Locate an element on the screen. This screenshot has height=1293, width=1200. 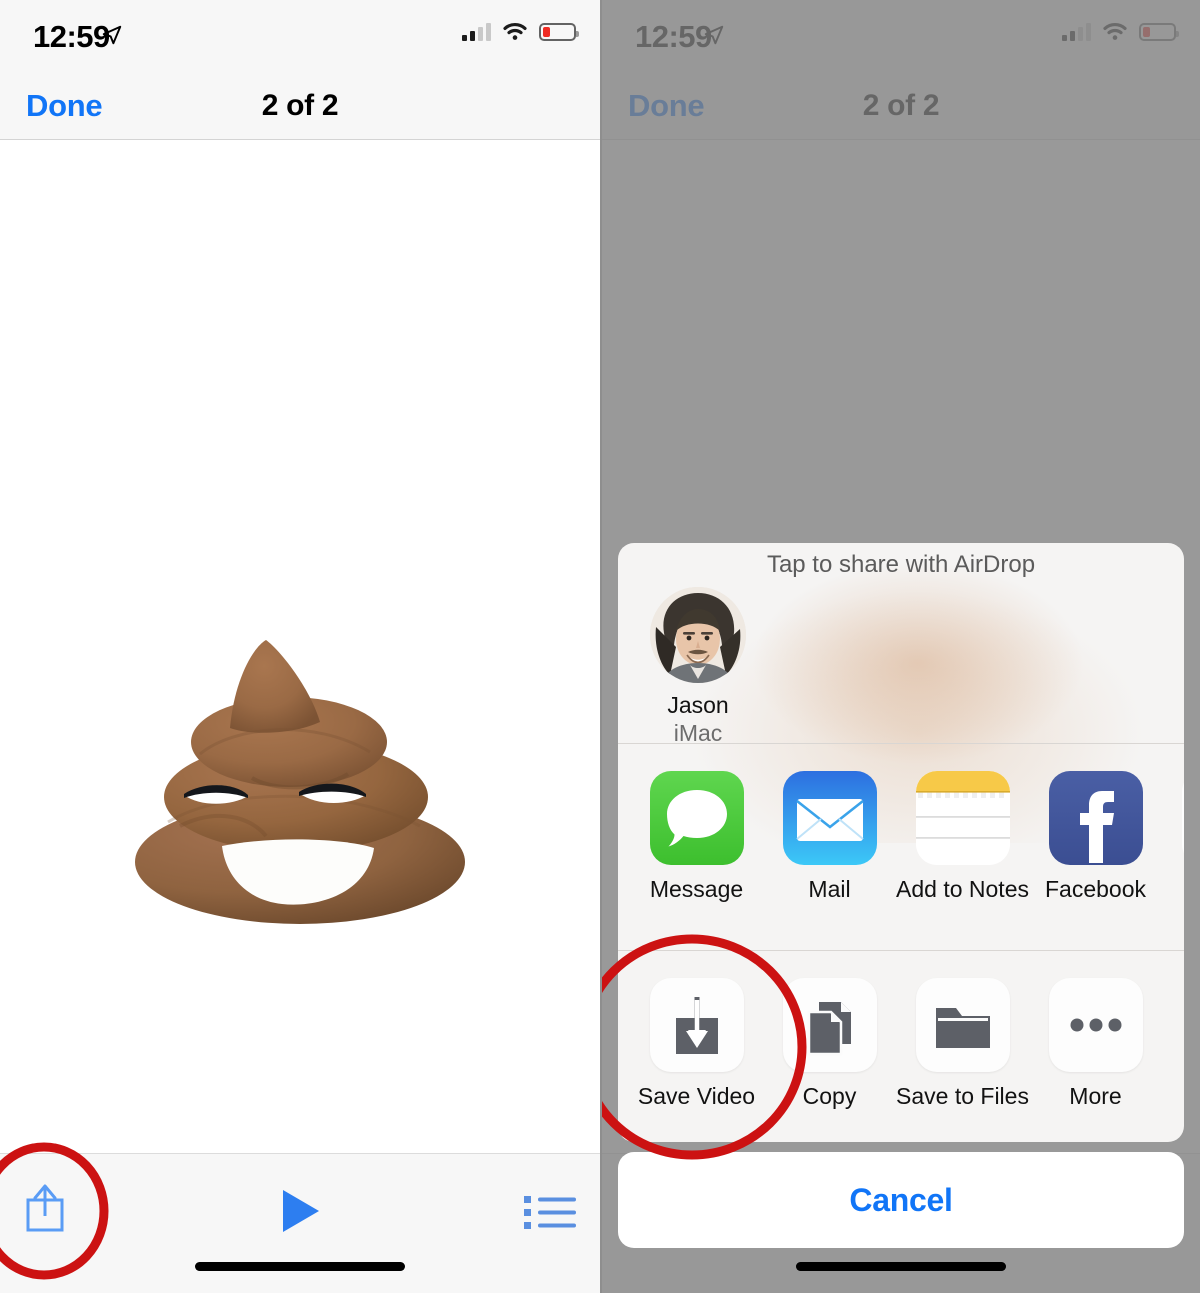
share-actions-row: Save Video Copy Save to Files More is located at coordinates (901, 1044).